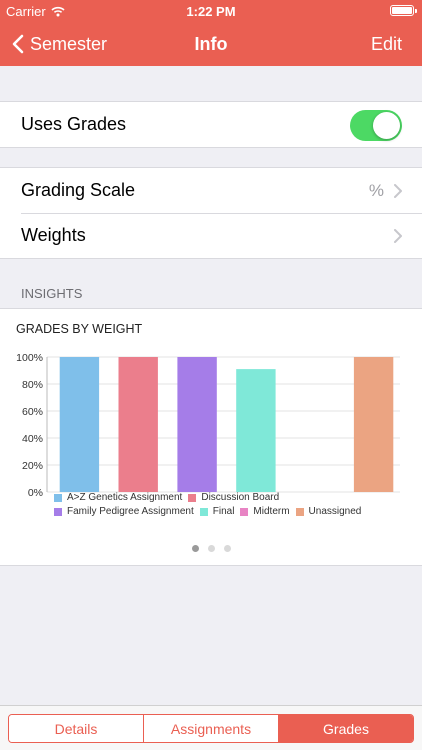 Image resolution: width=422 pixels, height=750 pixels. Describe the element at coordinates (78, 190) in the screenshot. I see `grading-scale-label: Grading Scale` at that location.